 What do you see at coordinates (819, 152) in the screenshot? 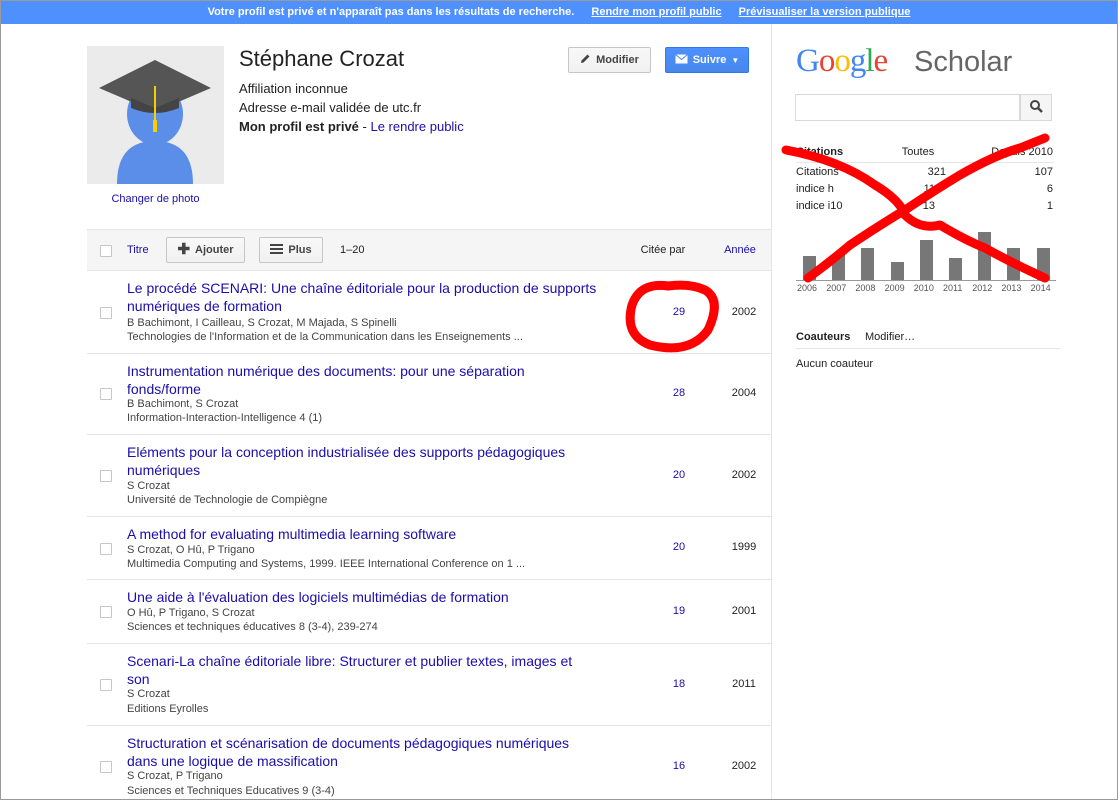
I see `citations-tab: Citations` at bounding box center [819, 152].